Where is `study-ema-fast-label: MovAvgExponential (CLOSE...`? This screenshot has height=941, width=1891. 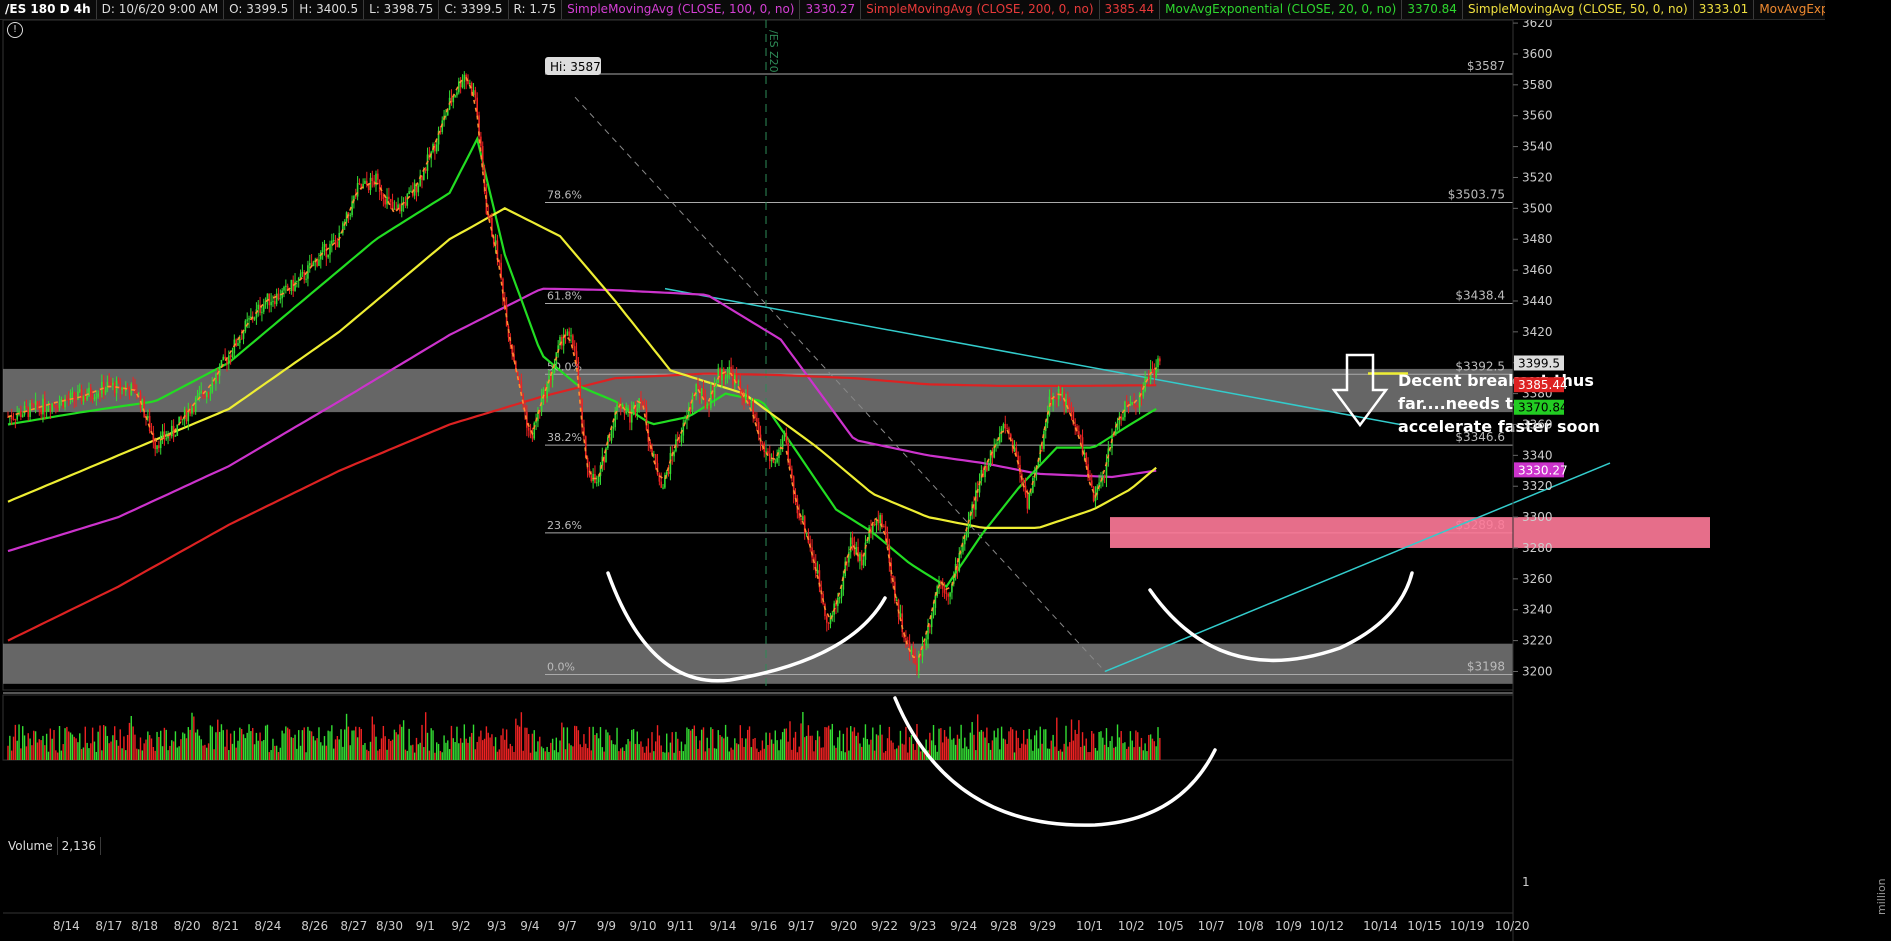 study-ema-fast-label: MovAvgExponential (CLOSE... is located at coordinates (1789, 9).